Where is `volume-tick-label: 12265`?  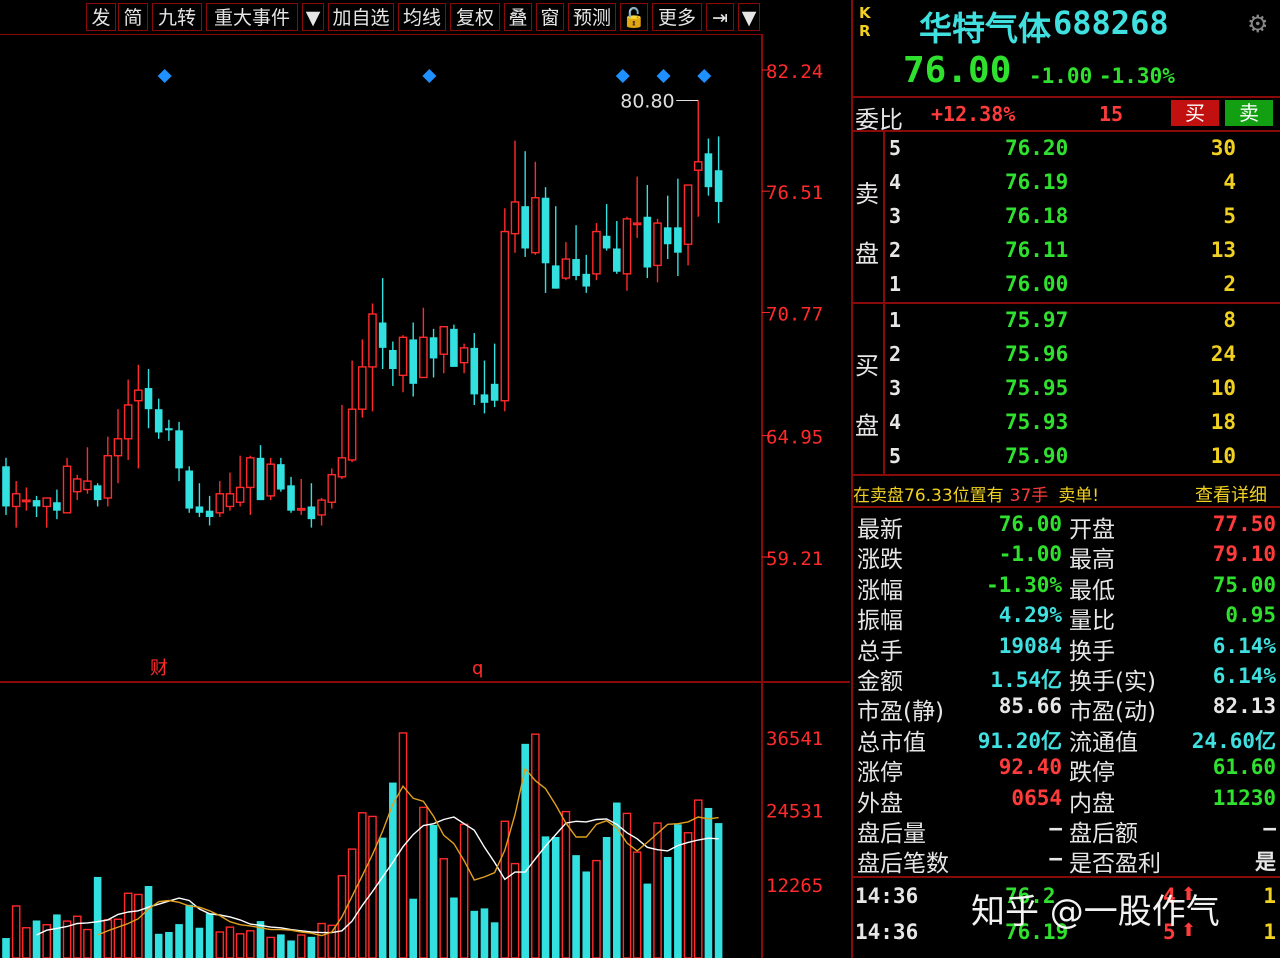 volume-tick-label: 12265 is located at coordinates (794, 886).